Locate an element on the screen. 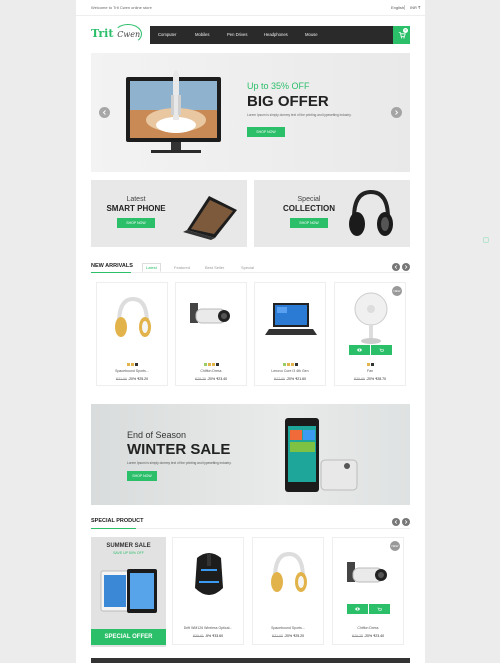 This screenshot has width=500, height=663. hero-next-button is located at coordinates (396, 112).